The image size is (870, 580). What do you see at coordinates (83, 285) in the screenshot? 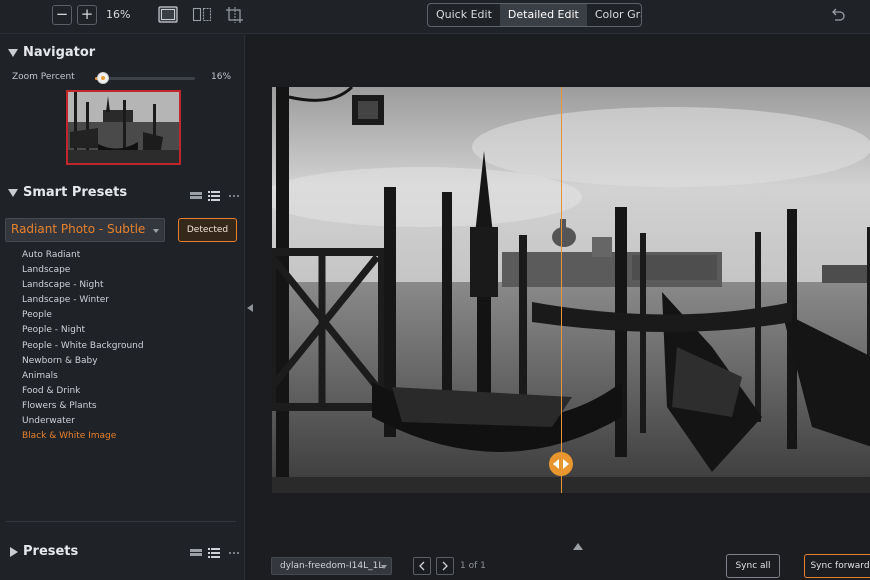
I see `preset-item: Landscape - Night` at bounding box center [83, 285].